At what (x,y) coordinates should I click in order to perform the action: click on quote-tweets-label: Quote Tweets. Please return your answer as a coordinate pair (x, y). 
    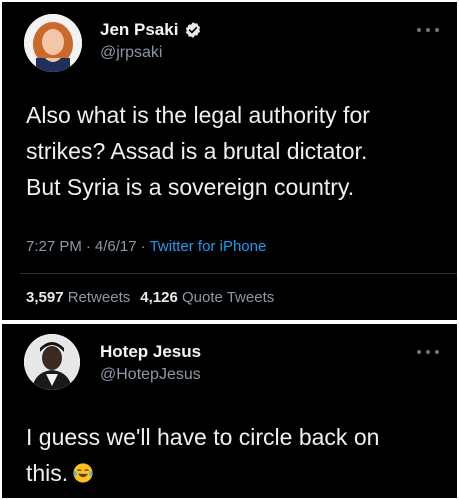
    Looking at the image, I should click on (228, 297).